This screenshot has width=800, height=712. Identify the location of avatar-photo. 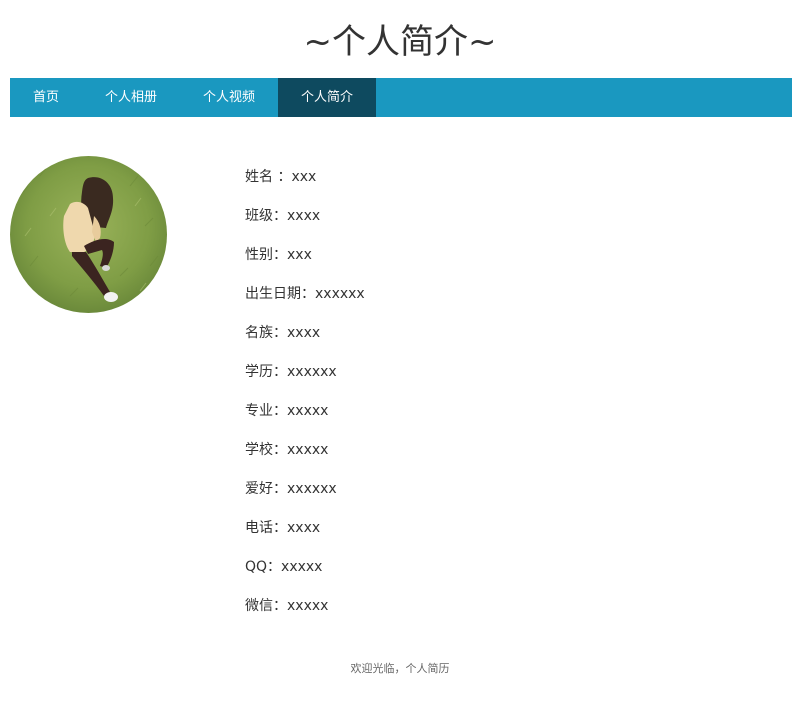
(88, 234).